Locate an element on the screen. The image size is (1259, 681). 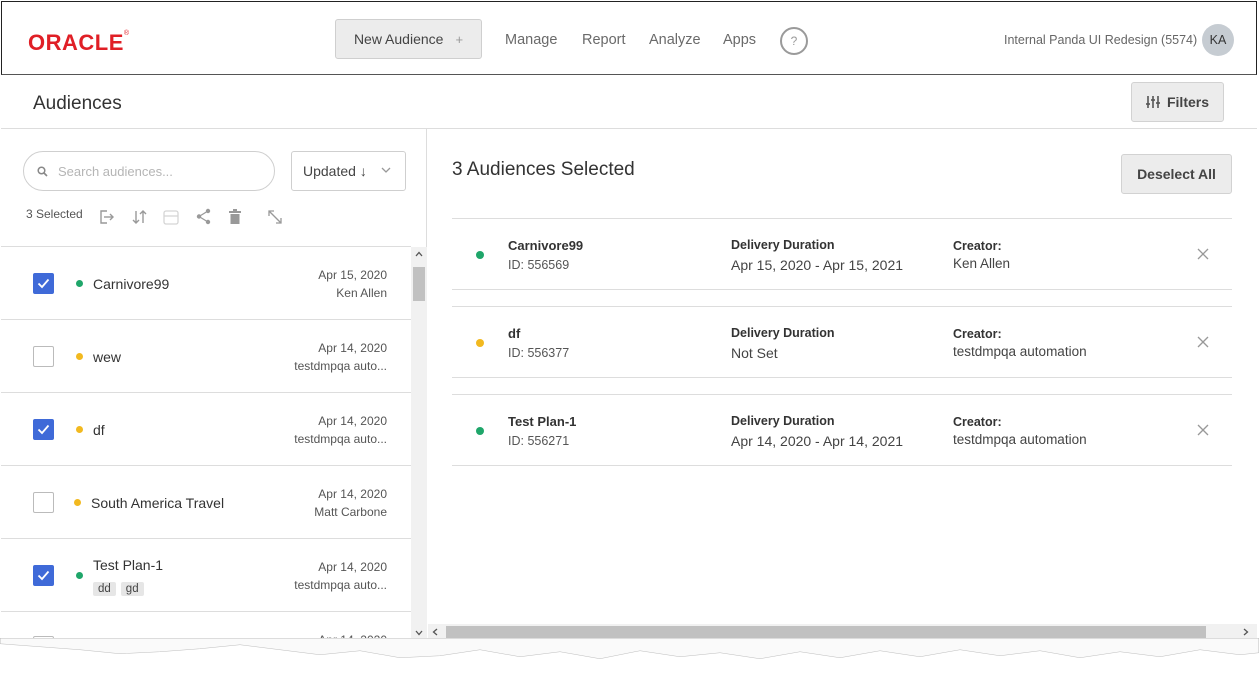
filters-button: Filters is located at coordinates (1177, 102).